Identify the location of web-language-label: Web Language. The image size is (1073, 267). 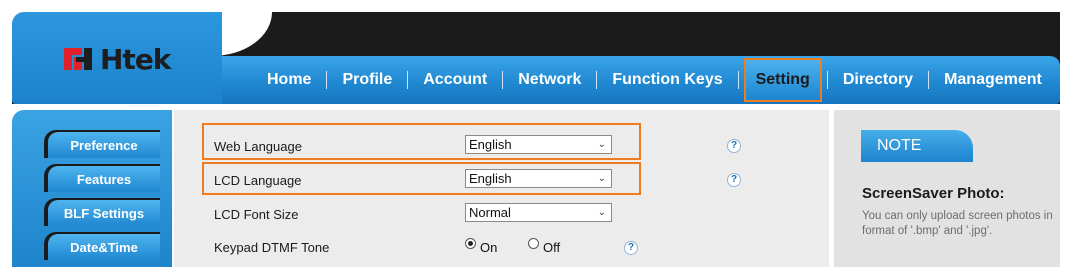
(258, 146).